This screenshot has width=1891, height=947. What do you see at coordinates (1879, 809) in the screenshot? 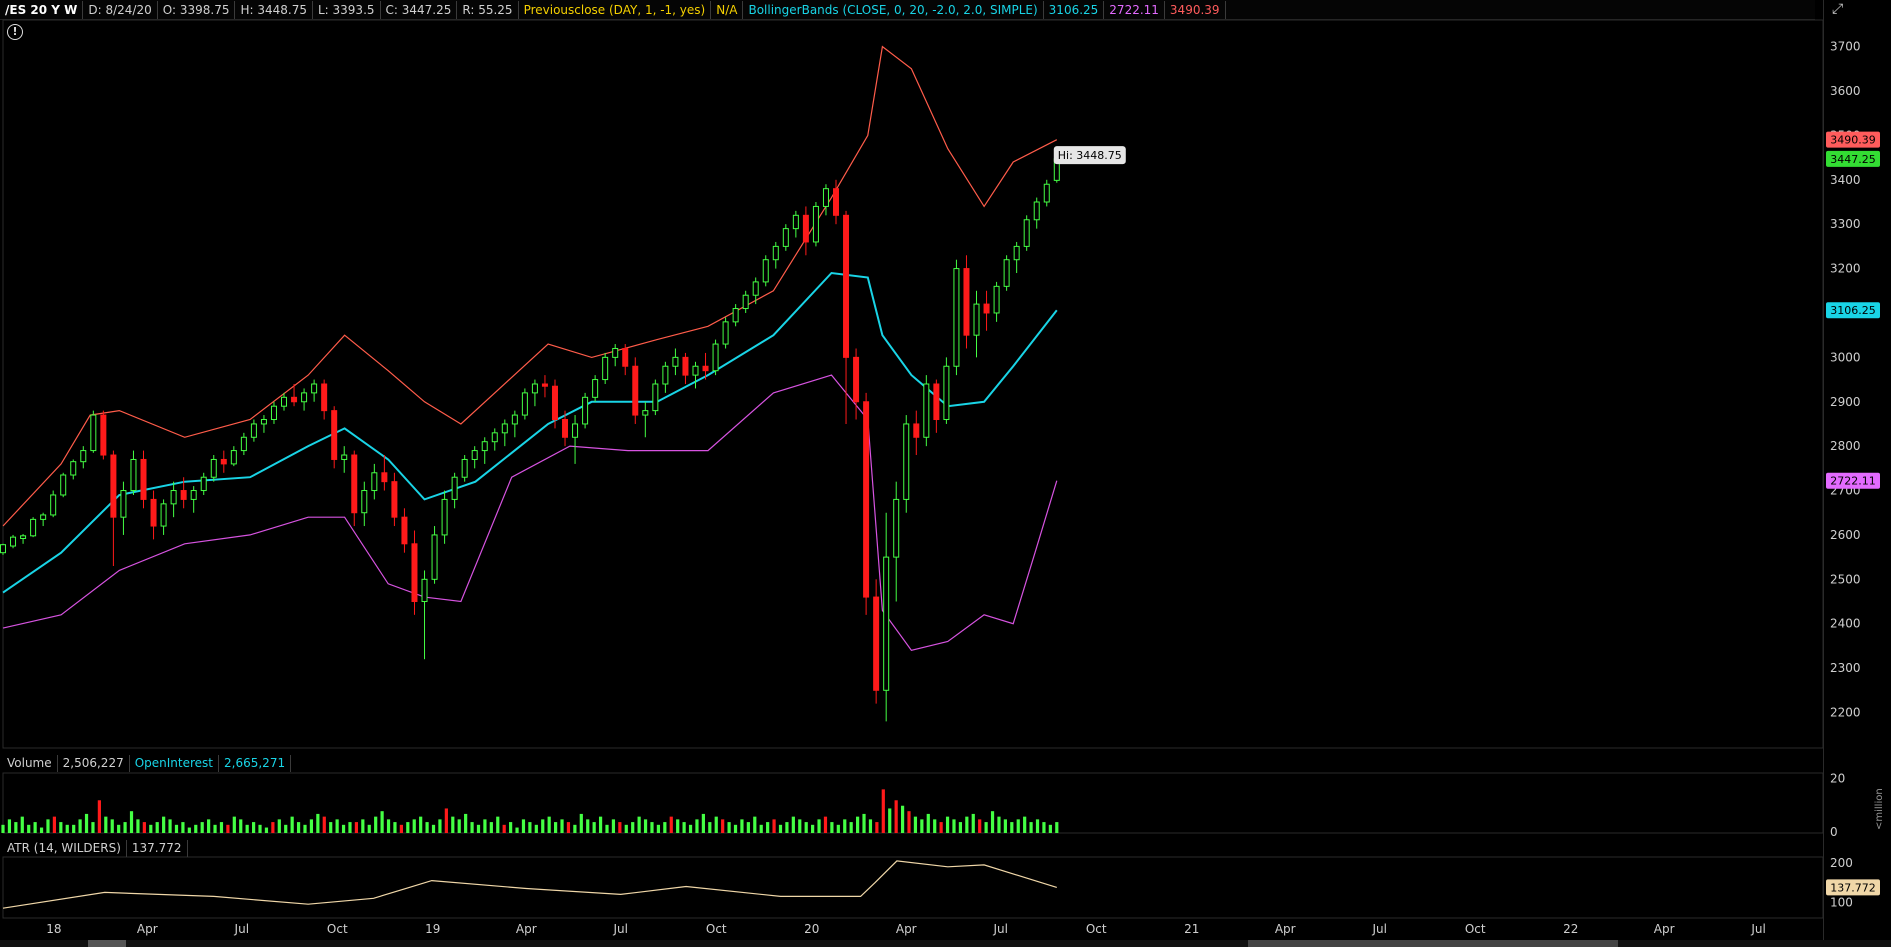
I see `volume-unit-label: <million` at bounding box center [1879, 809].